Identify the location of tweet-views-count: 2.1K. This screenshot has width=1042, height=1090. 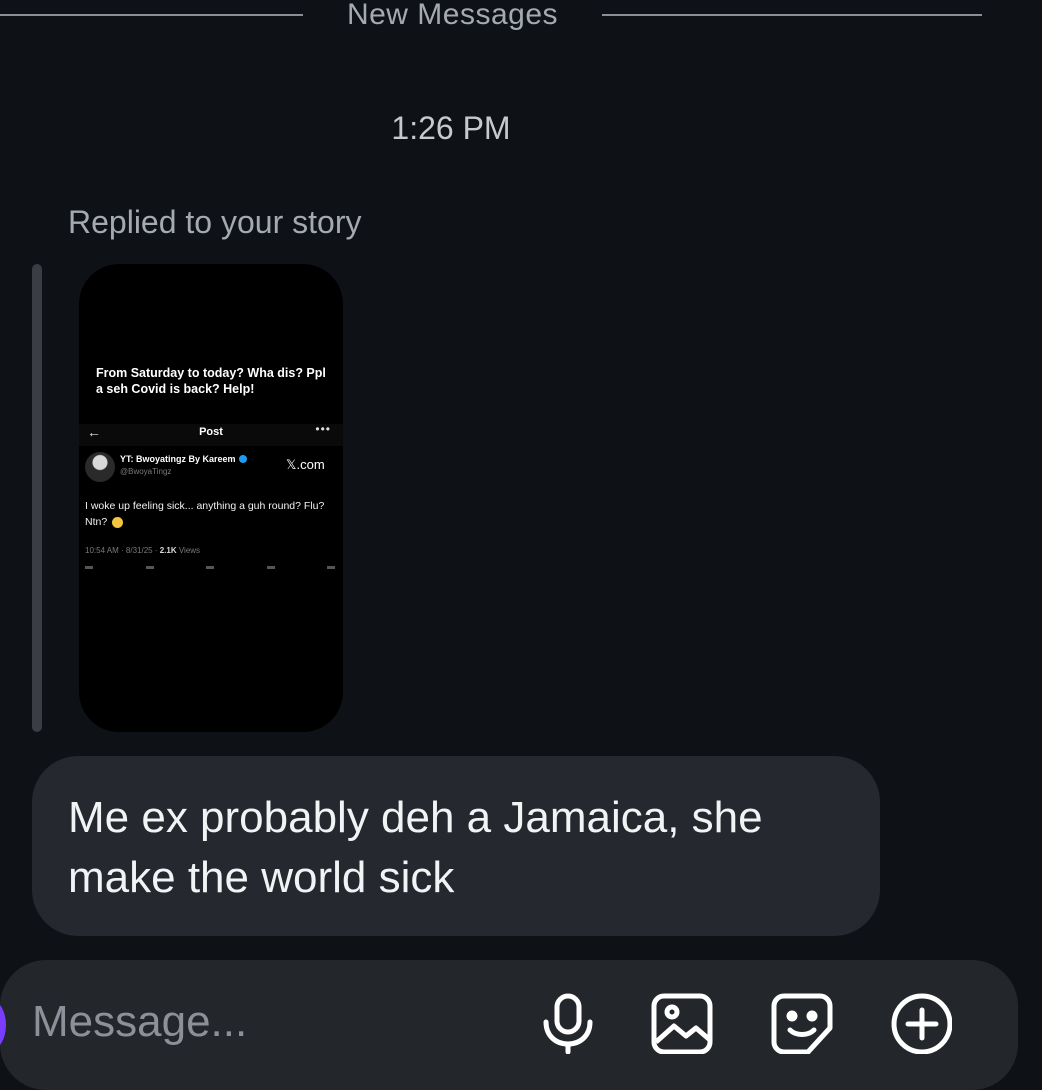
(168, 550).